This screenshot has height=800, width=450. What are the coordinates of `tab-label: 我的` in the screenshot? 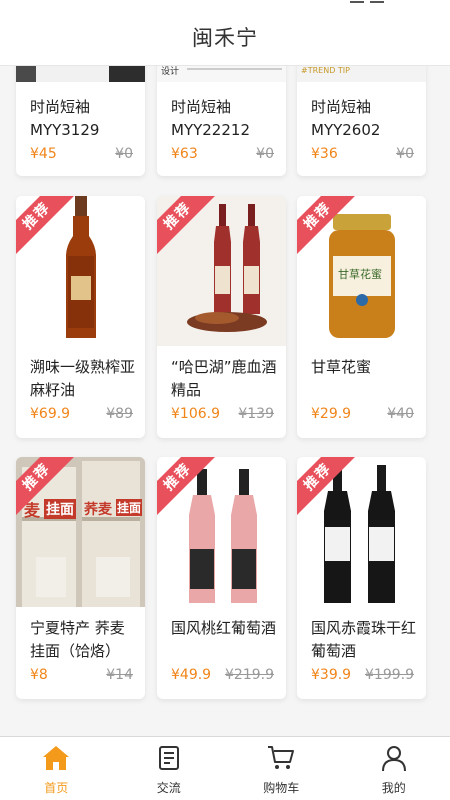 It's located at (393, 788).